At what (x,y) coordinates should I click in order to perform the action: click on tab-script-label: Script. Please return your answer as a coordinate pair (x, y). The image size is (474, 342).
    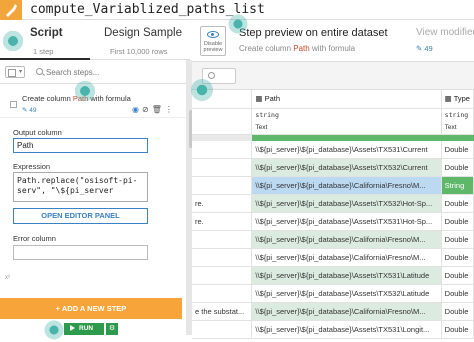
    Looking at the image, I should click on (46, 33).